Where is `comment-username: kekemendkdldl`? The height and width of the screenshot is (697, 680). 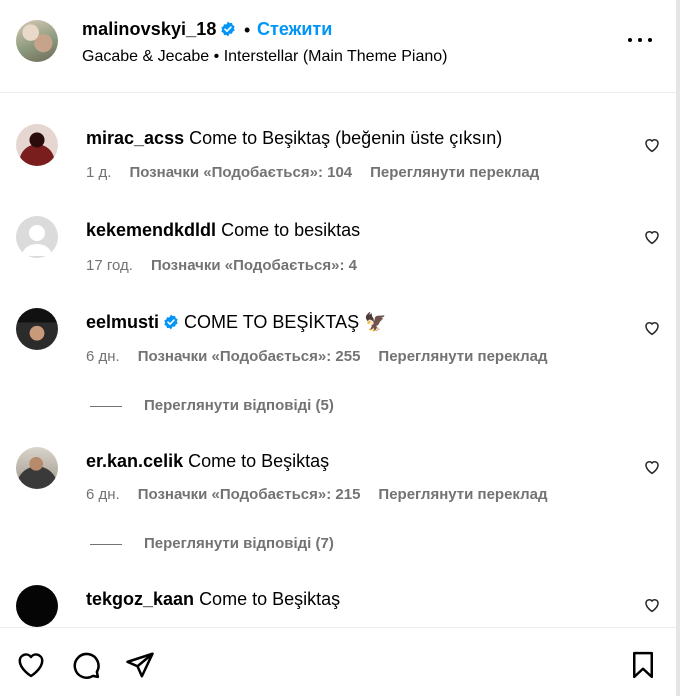 comment-username: kekemendkdldl is located at coordinates (151, 230).